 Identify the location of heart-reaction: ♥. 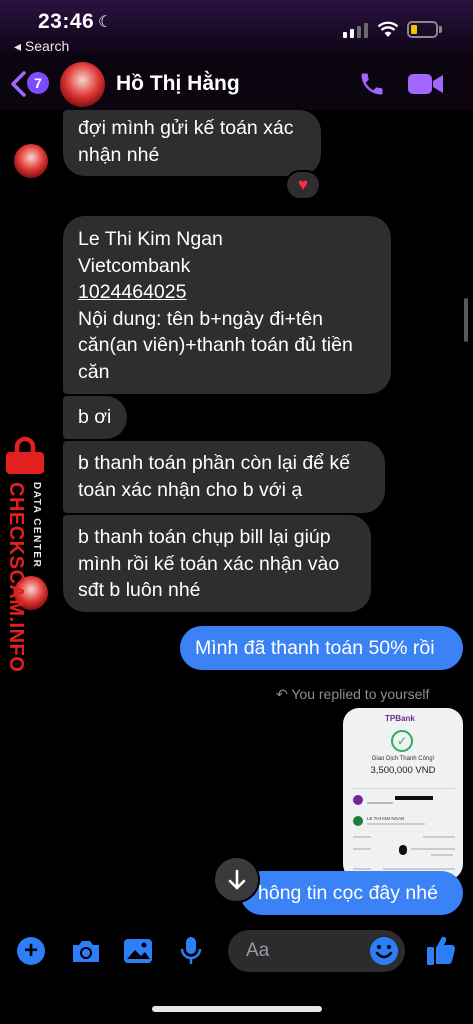
(303, 185).